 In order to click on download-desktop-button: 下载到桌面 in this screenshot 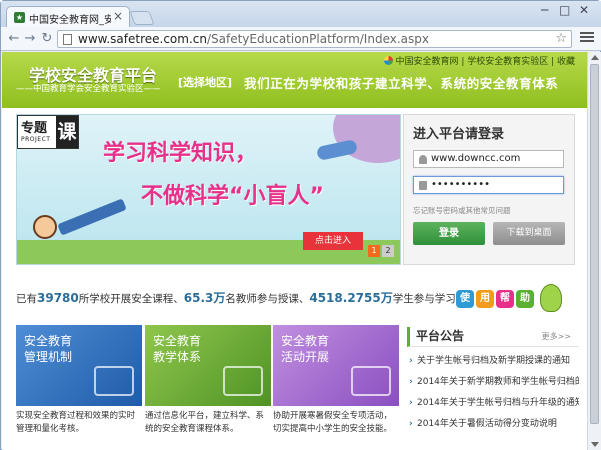, I will do `click(529, 233)`.